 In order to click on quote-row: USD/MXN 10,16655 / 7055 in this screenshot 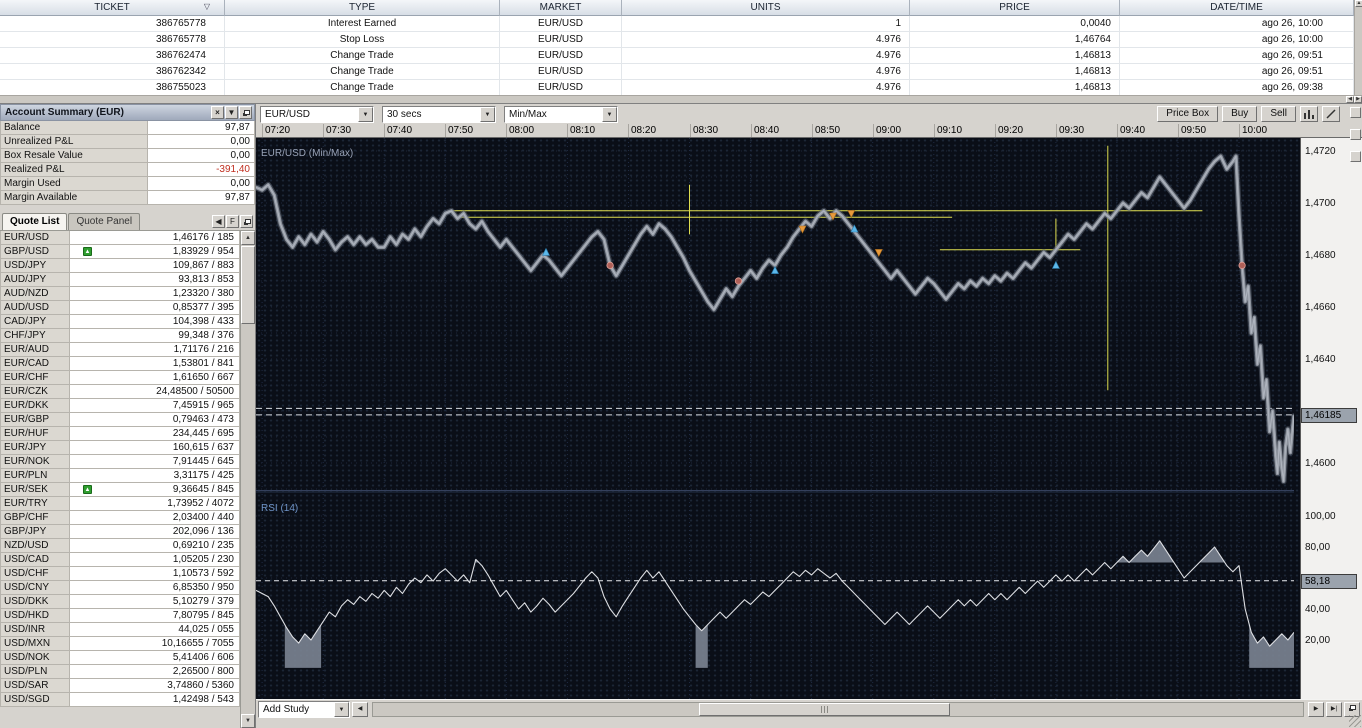, I will do `click(120, 644)`.